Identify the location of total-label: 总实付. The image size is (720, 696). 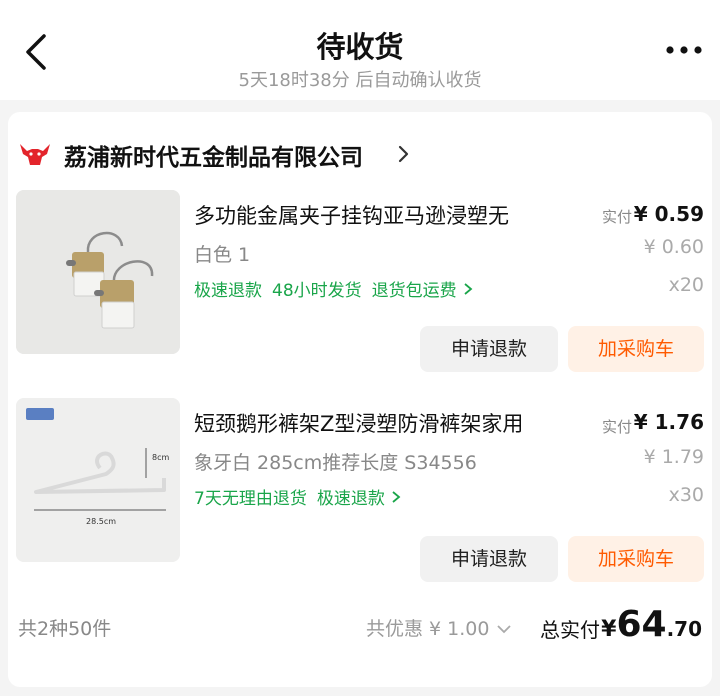
(570, 630).